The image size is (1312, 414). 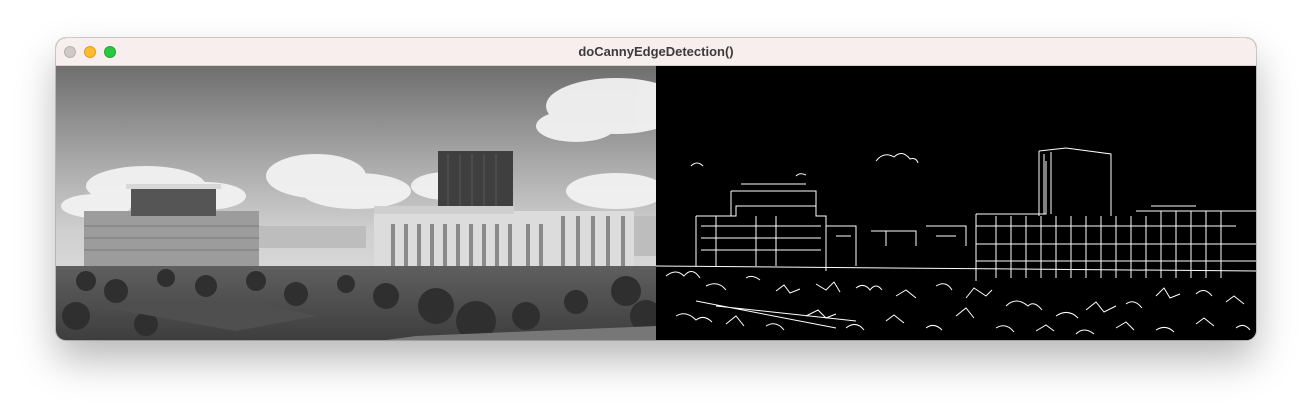 I want to click on title-bar: doCannyEdgeDetection(), so click(x=656, y=52).